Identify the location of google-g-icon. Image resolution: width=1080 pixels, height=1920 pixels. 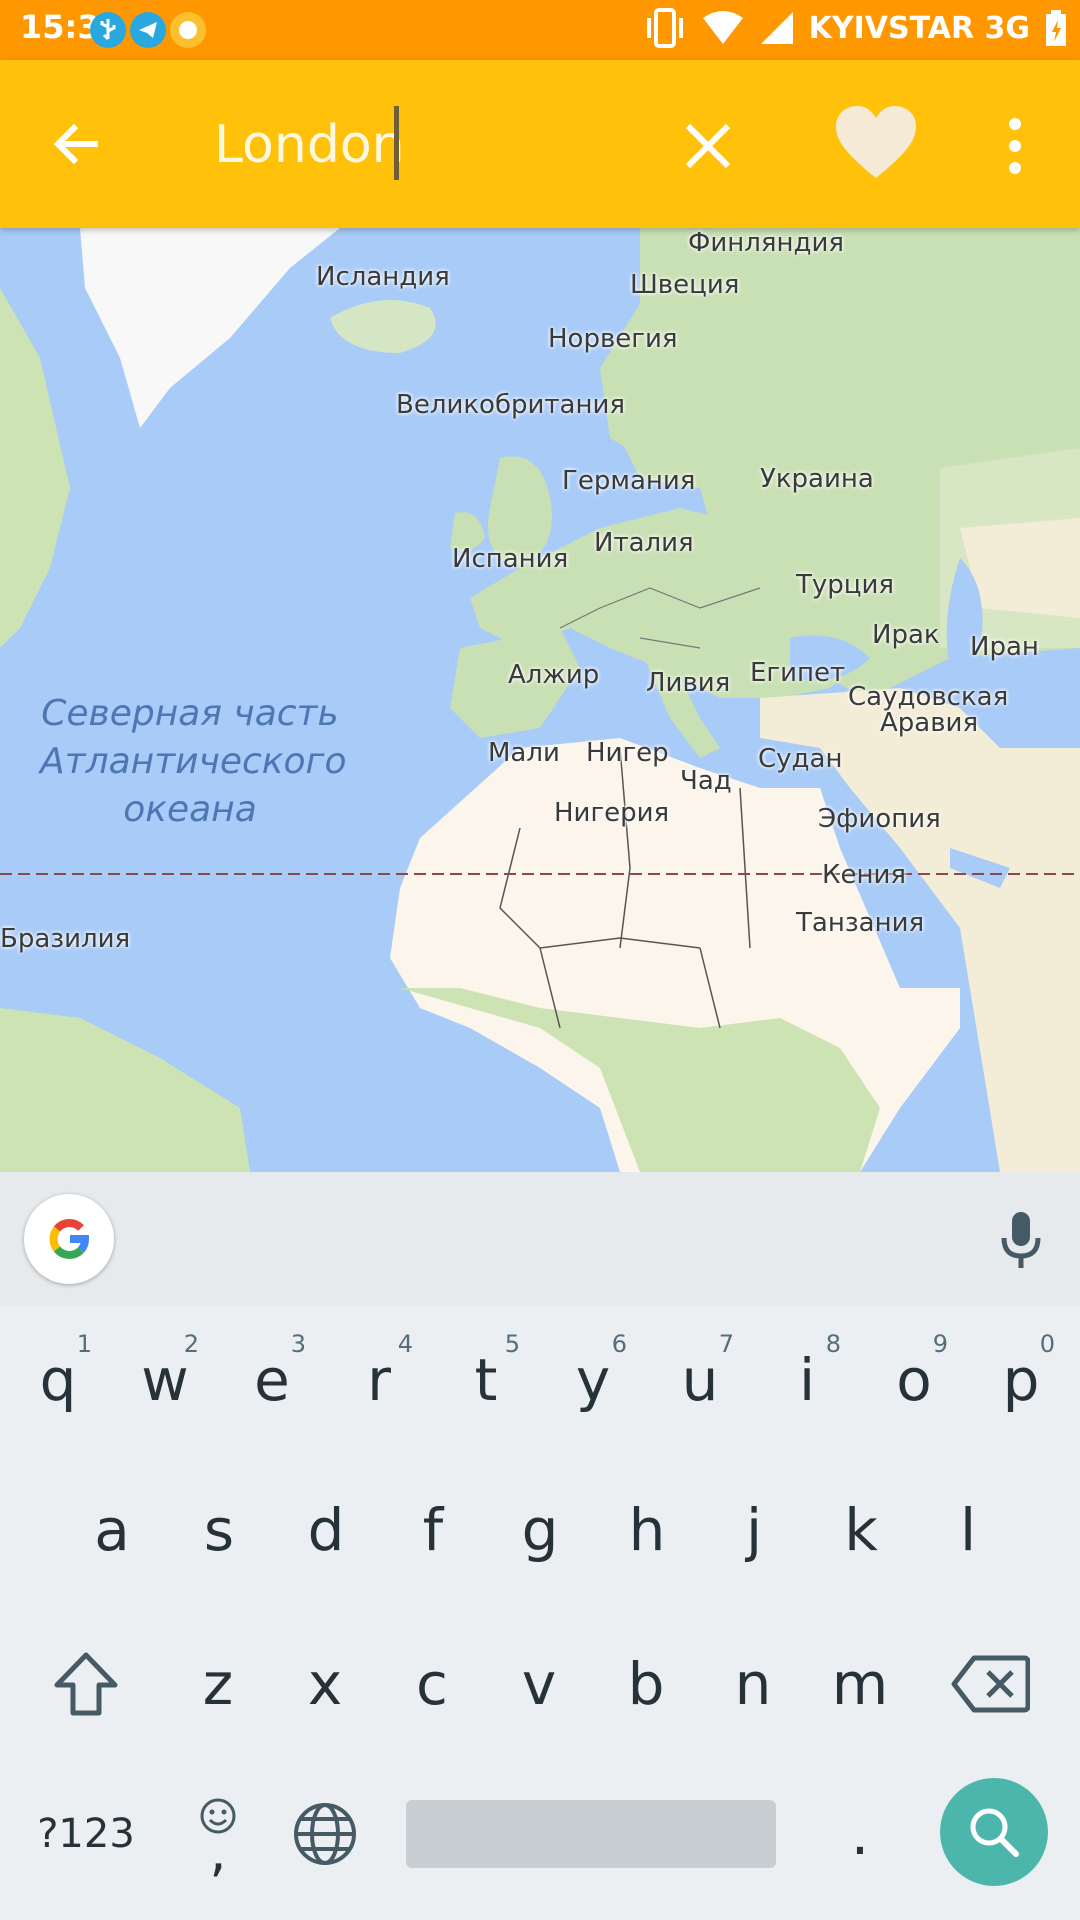
(69, 1239).